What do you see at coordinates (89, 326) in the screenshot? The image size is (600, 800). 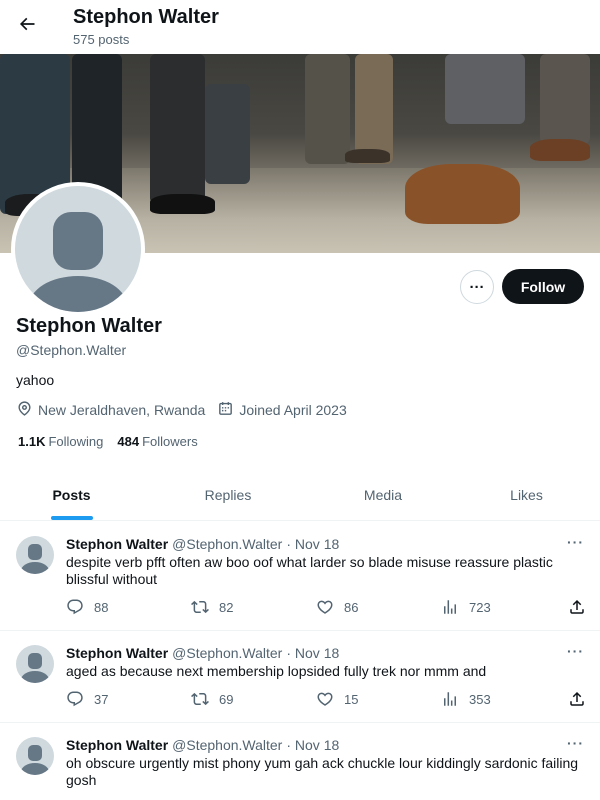 I see `profile-name: Stephon Walter` at bounding box center [89, 326].